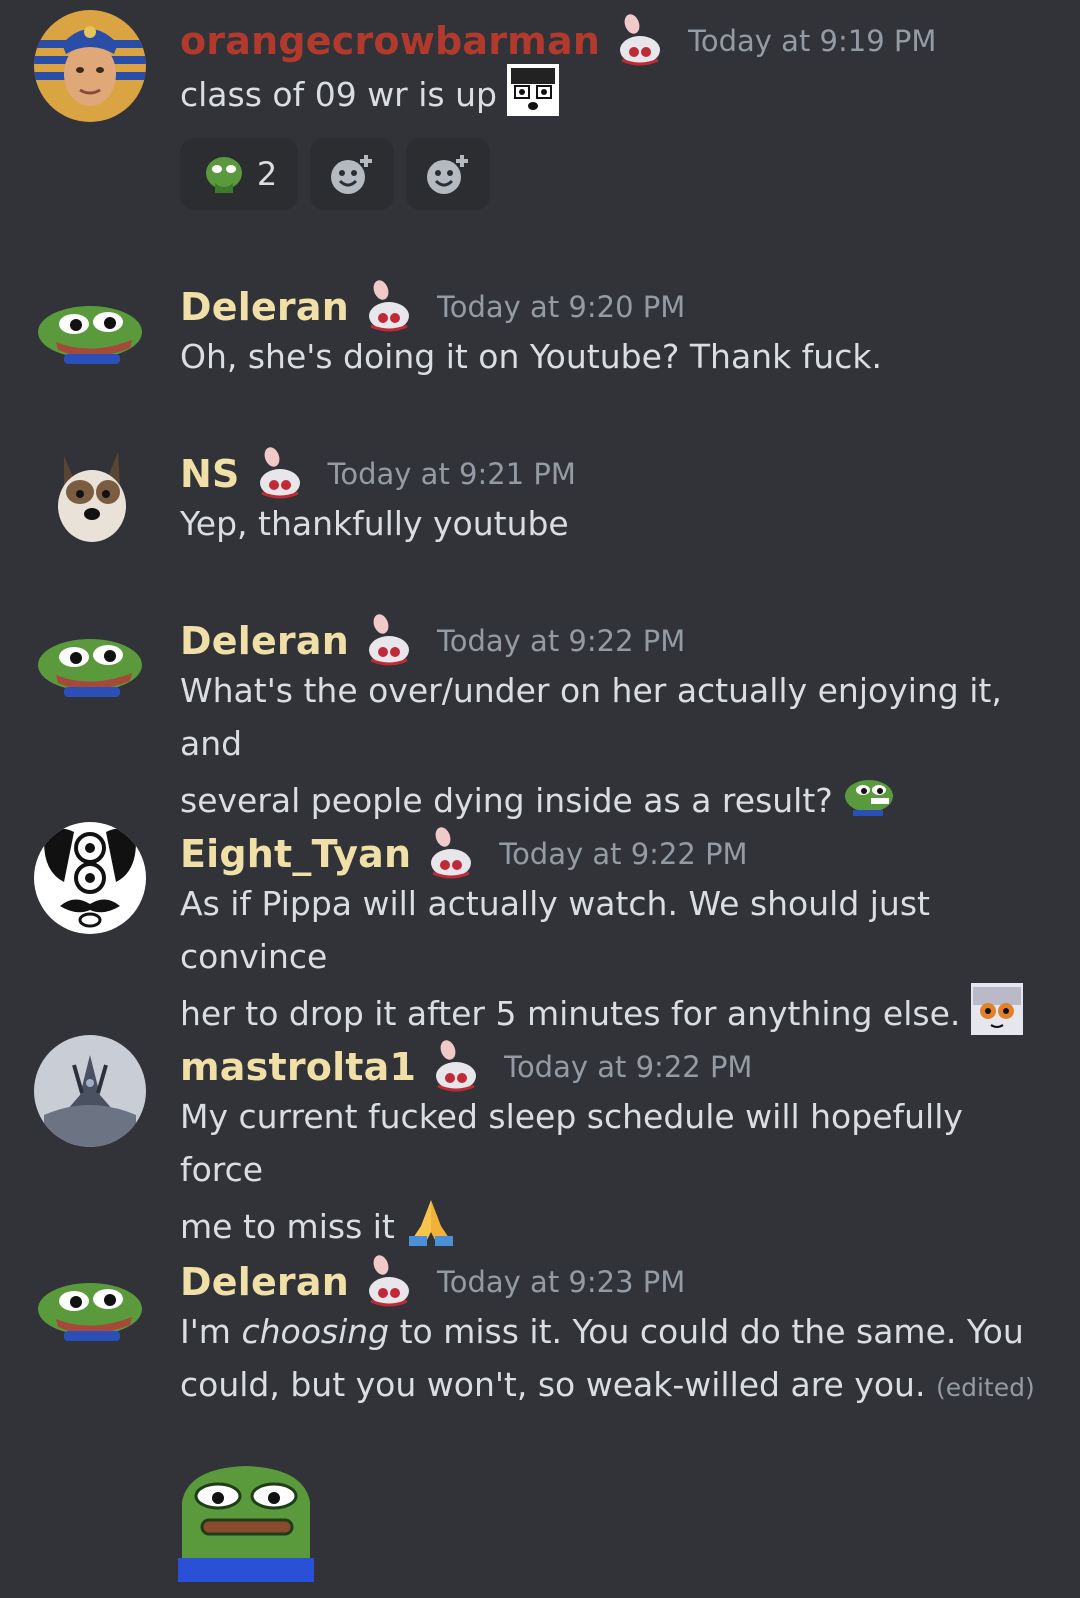  Describe the element at coordinates (506, 800) in the screenshot. I see `message-content: several people dying inside as a result?` at that location.